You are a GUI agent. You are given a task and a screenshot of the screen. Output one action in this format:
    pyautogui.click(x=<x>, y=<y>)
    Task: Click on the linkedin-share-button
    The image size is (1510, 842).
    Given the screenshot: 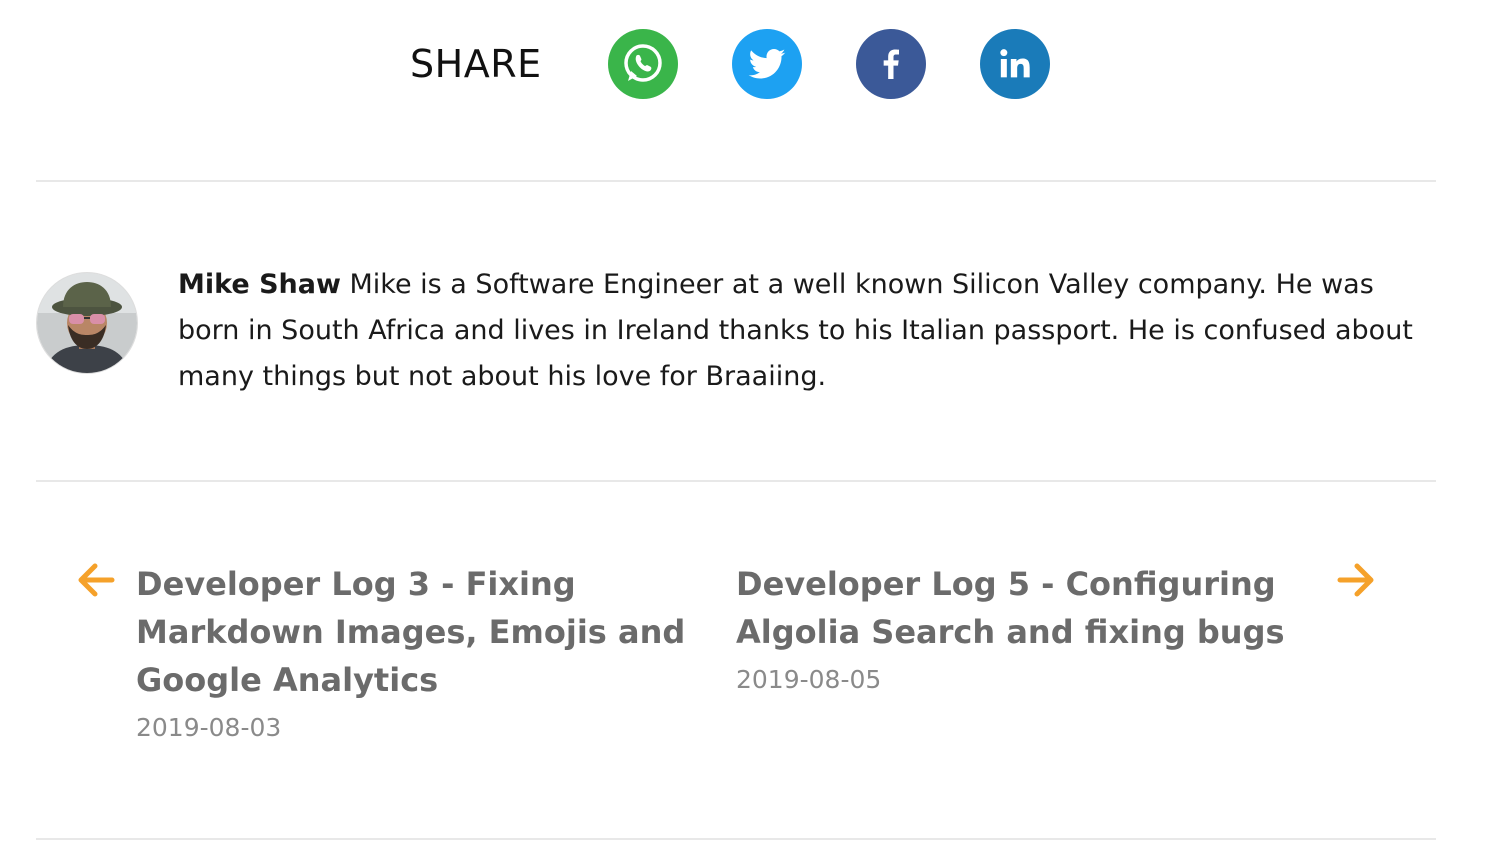 What is the action you would take?
    pyautogui.click(x=1014, y=64)
    